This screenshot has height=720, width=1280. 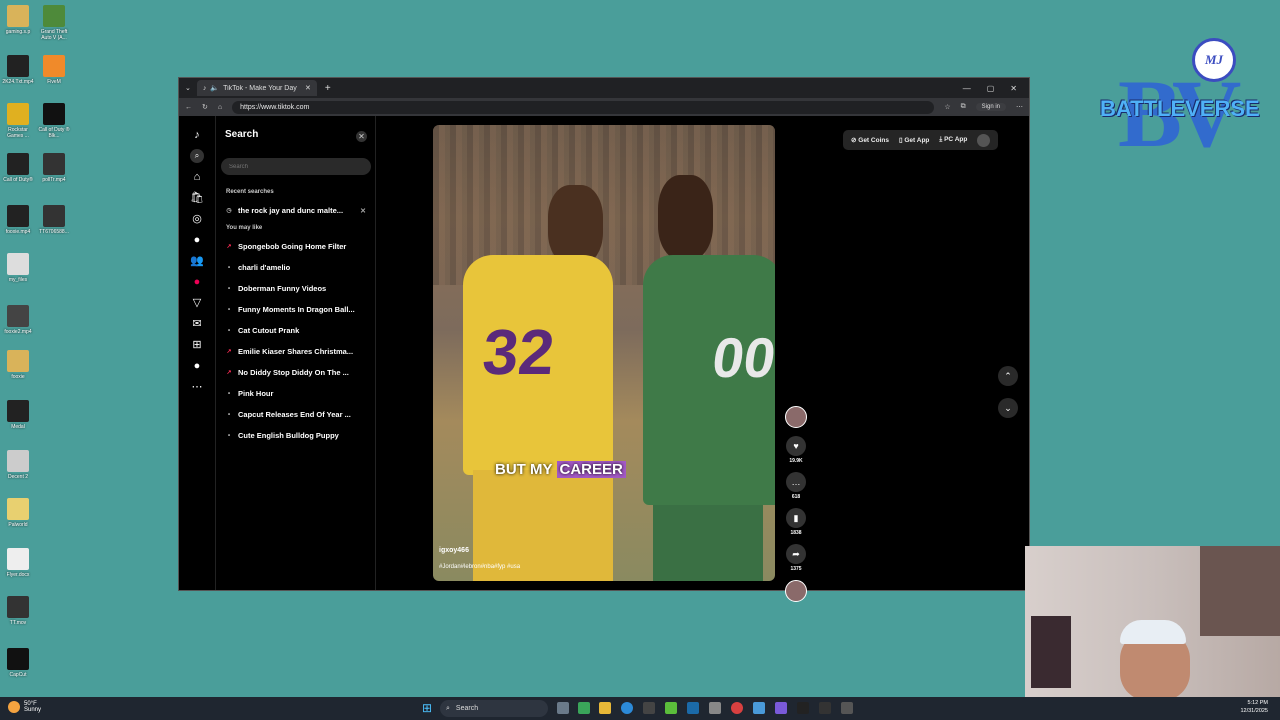 I want to click on shop-icon: 🛍, so click(x=197, y=198).